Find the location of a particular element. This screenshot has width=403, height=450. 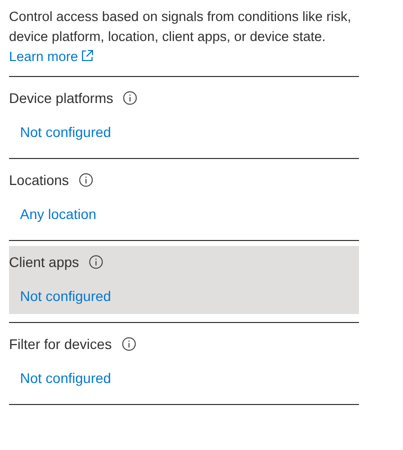

condition-label: Filter for devices is located at coordinates (60, 344).